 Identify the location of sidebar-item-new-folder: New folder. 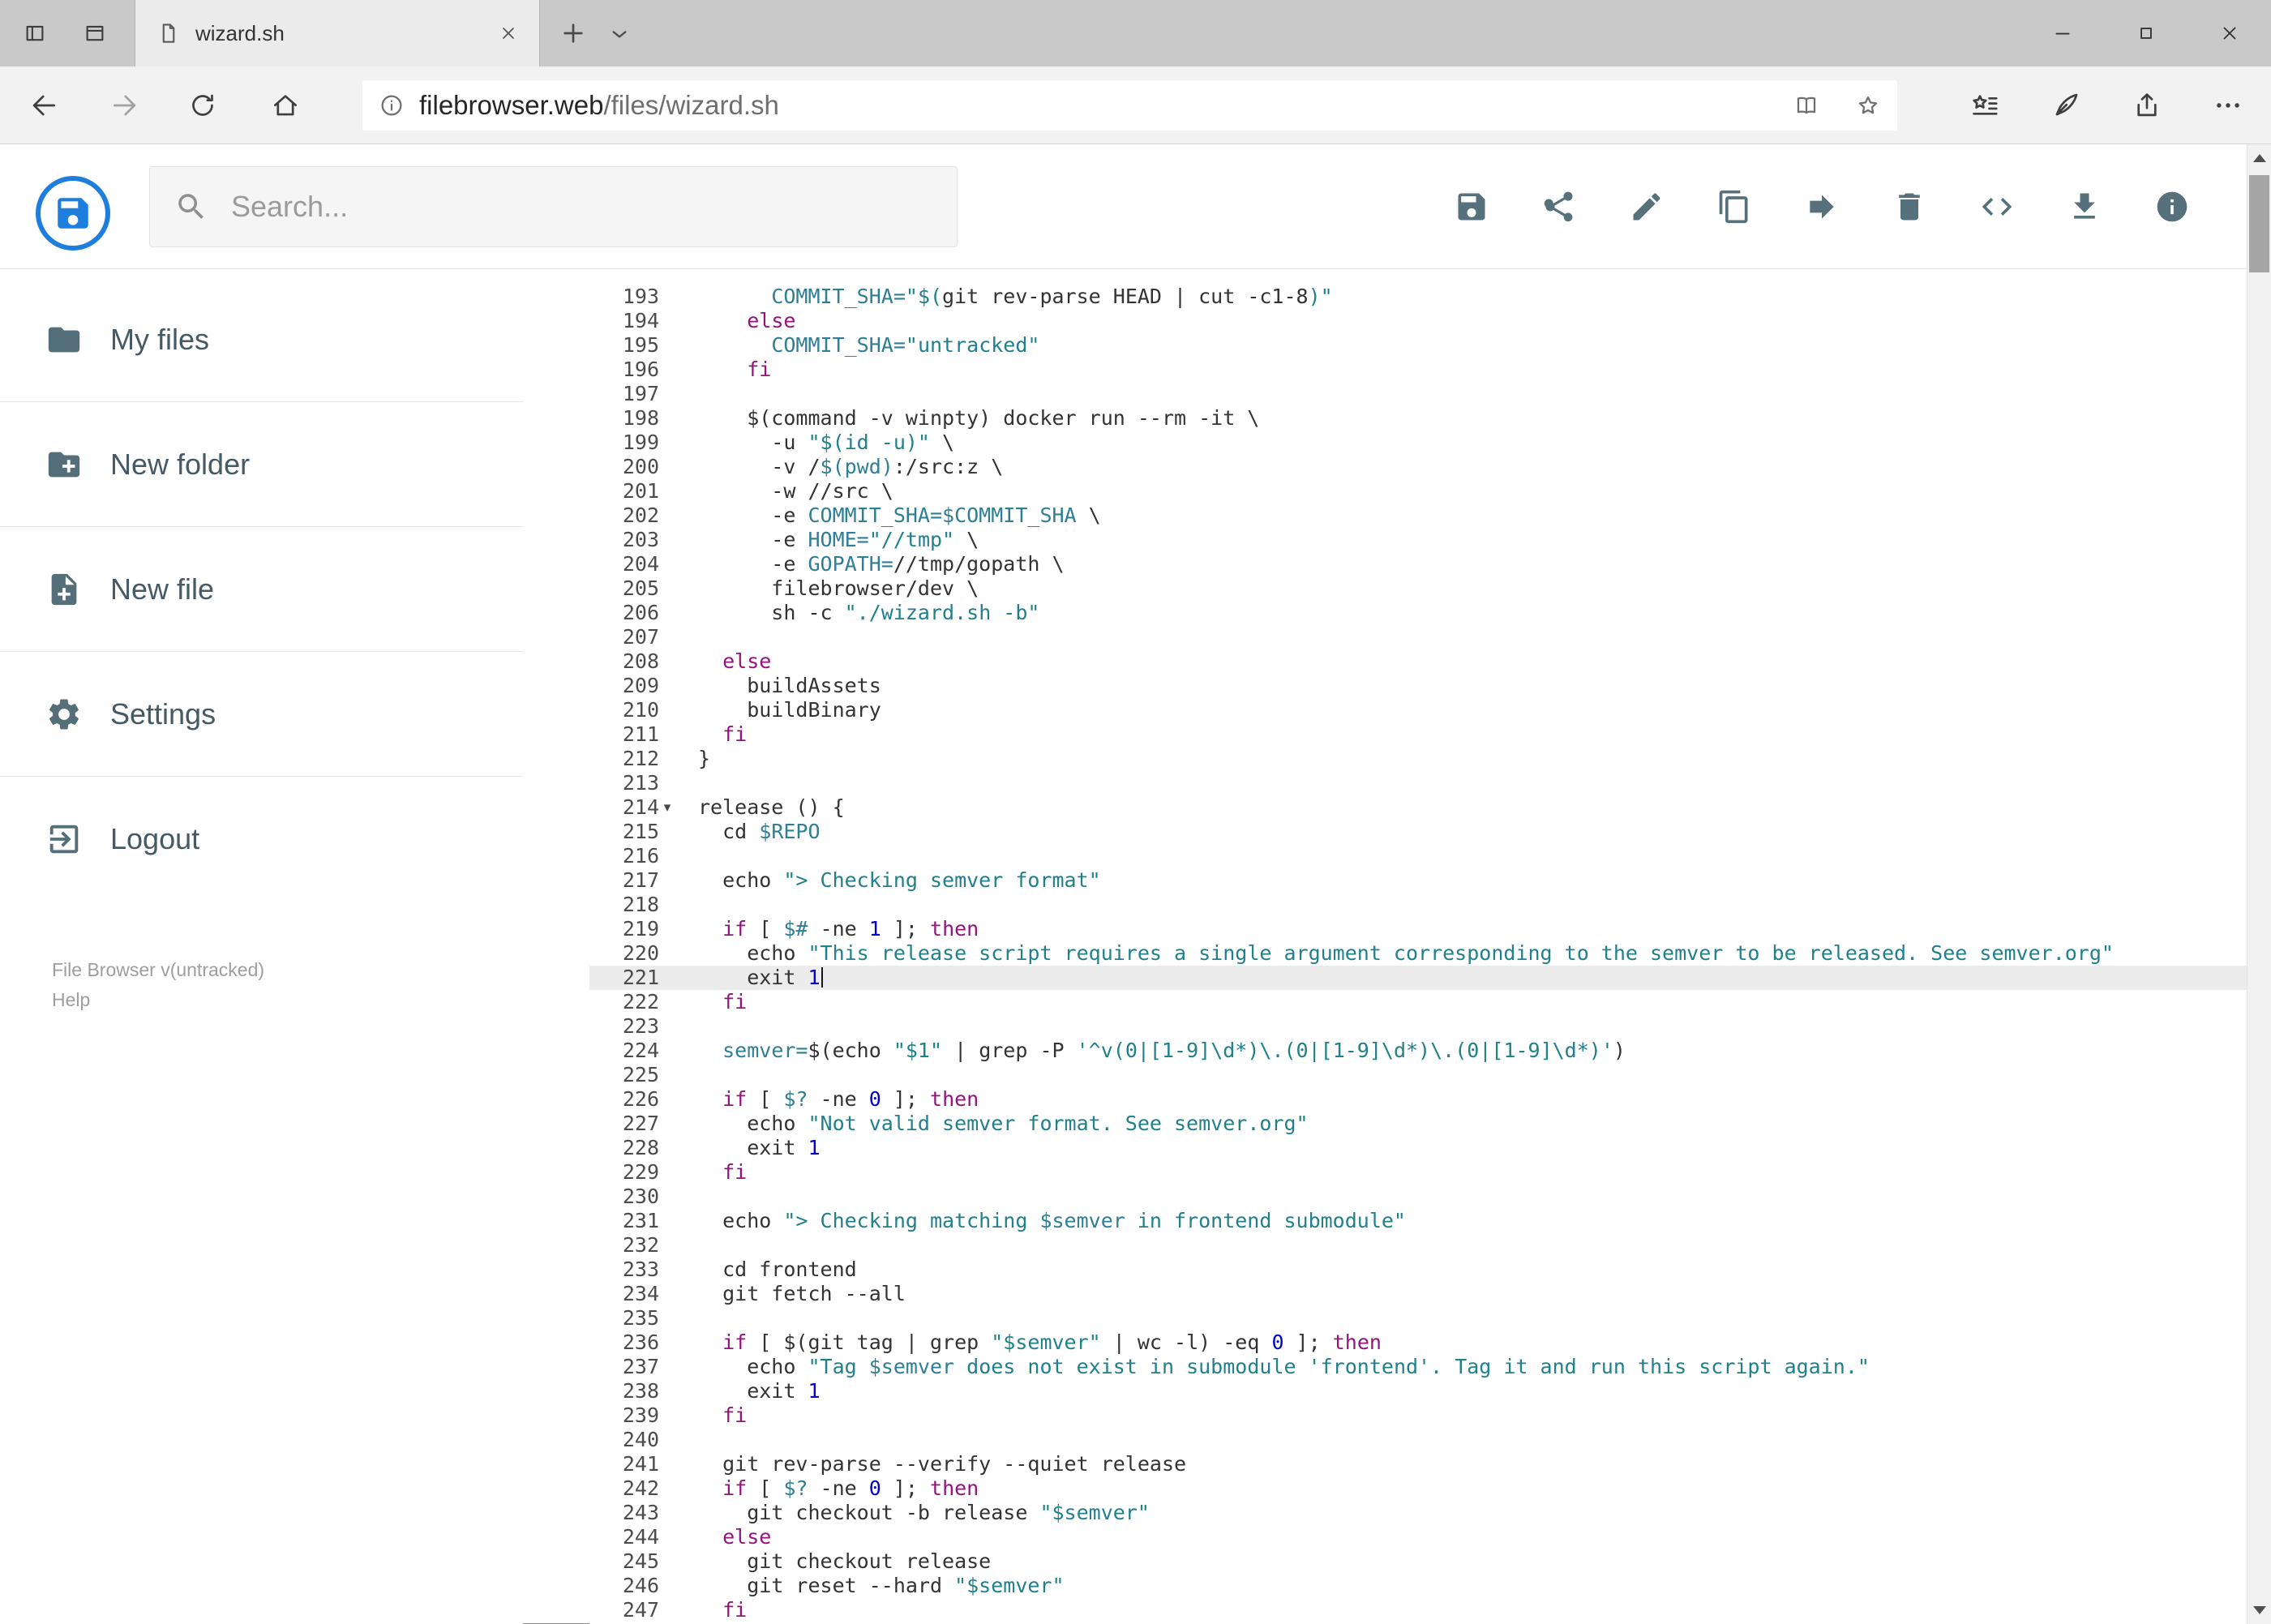
(261, 465).